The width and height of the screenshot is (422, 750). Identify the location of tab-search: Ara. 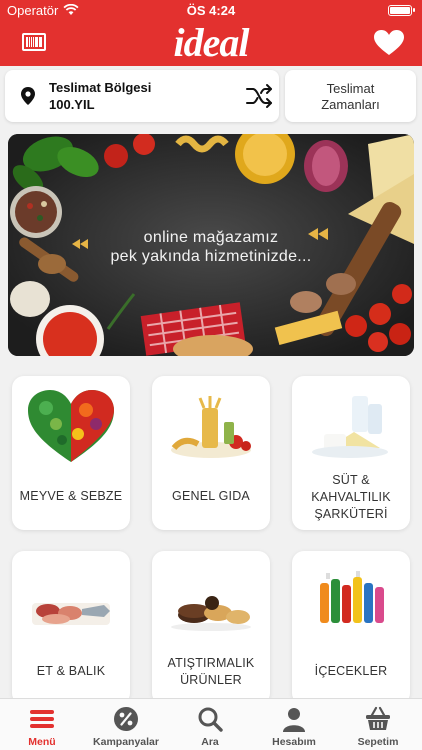
(210, 724).